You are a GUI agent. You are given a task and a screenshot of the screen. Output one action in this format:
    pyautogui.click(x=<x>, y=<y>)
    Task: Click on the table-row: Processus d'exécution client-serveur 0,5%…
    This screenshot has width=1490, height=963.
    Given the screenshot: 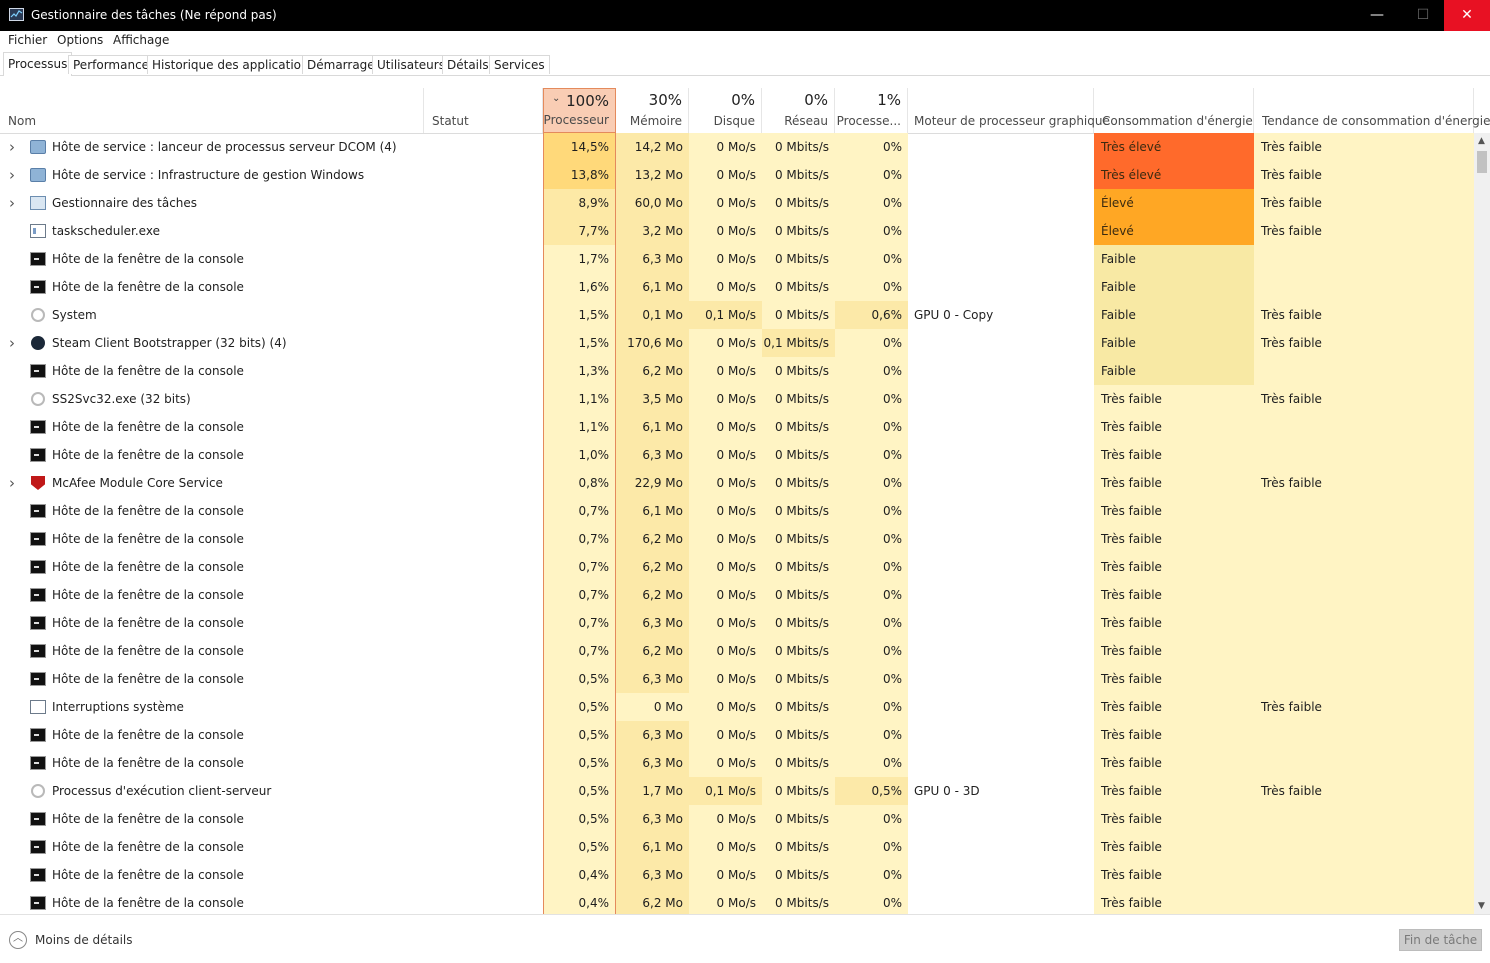 What is the action you would take?
    pyautogui.click(x=737, y=791)
    